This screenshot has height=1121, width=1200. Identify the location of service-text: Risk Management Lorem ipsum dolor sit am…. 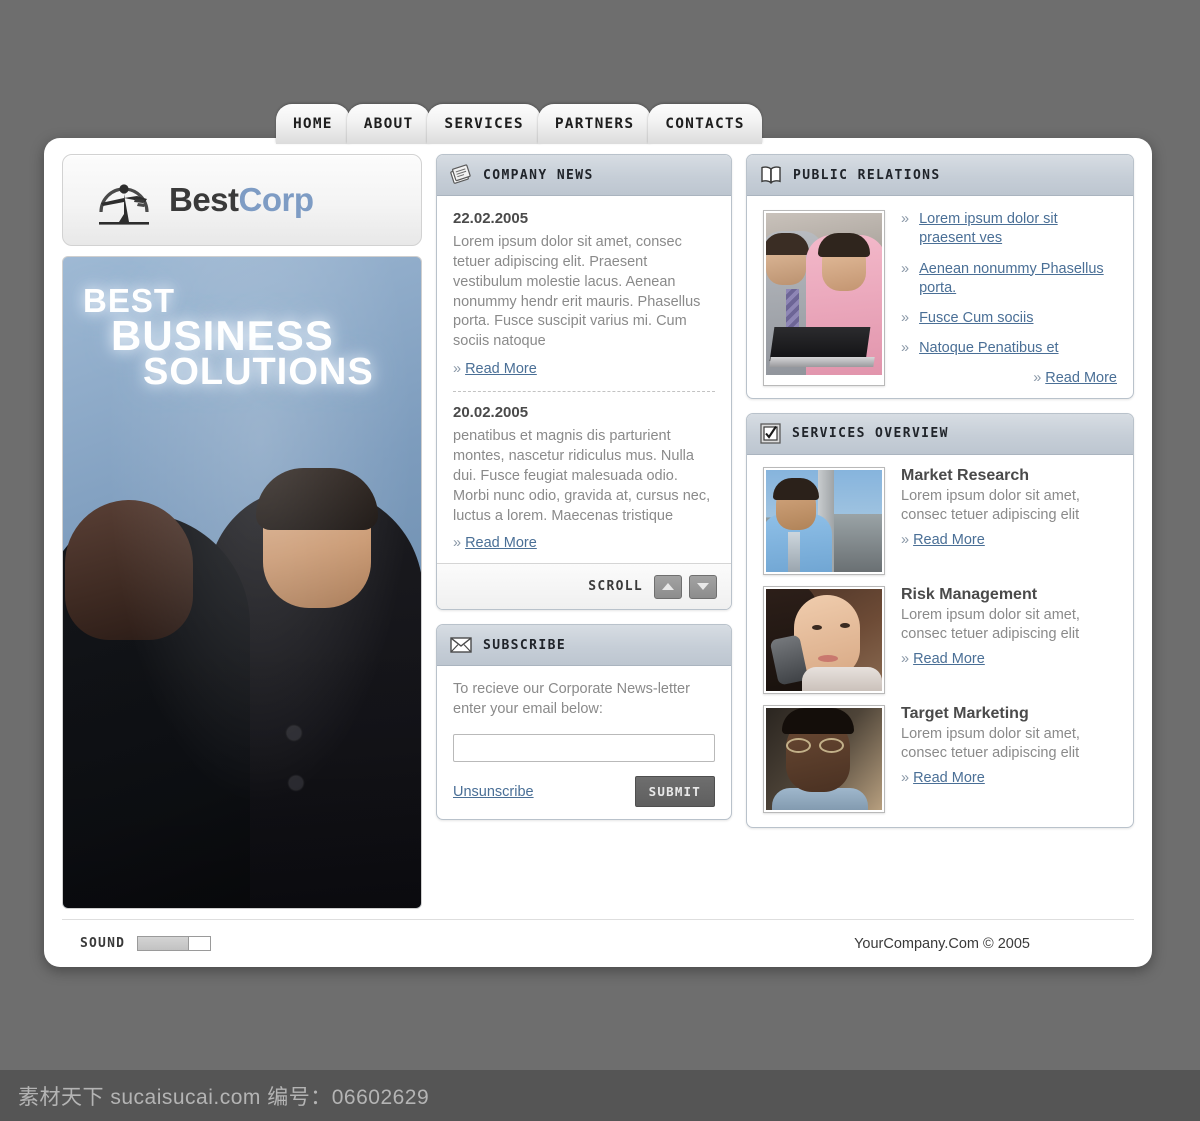
(1009, 640).